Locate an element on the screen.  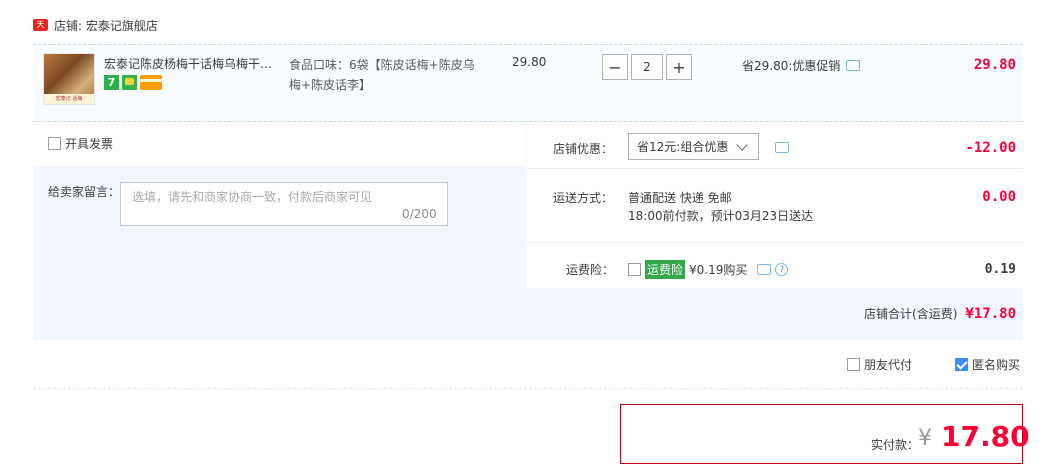
discount-label: 店铺优惠： is located at coordinates (583, 149).